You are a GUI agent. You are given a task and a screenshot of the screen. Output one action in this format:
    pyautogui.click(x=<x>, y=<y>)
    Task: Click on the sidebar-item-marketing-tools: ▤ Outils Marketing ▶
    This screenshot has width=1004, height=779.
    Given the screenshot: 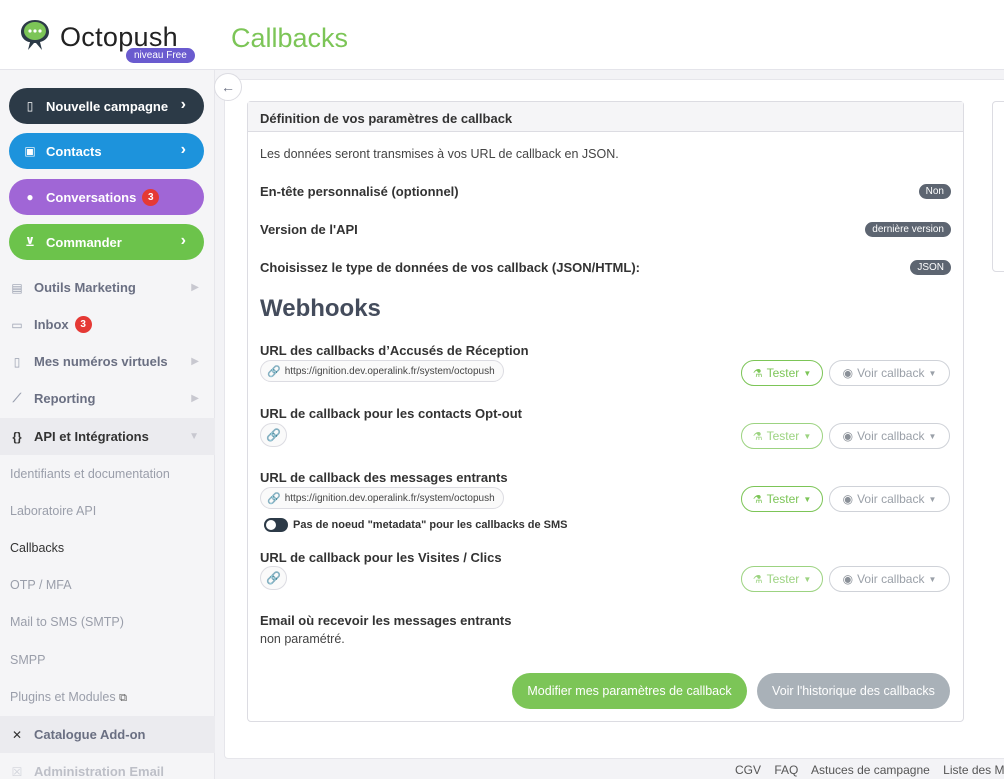 What is the action you would take?
    pyautogui.click(x=107, y=287)
    